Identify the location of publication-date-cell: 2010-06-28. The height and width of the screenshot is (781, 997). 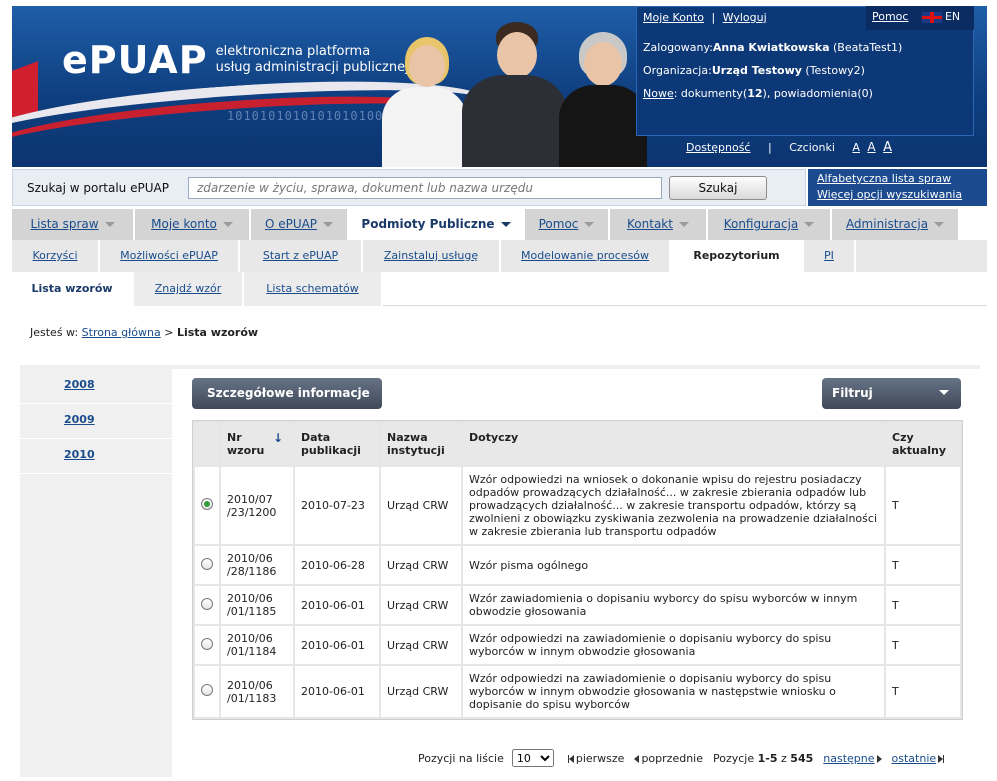
(337, 565).